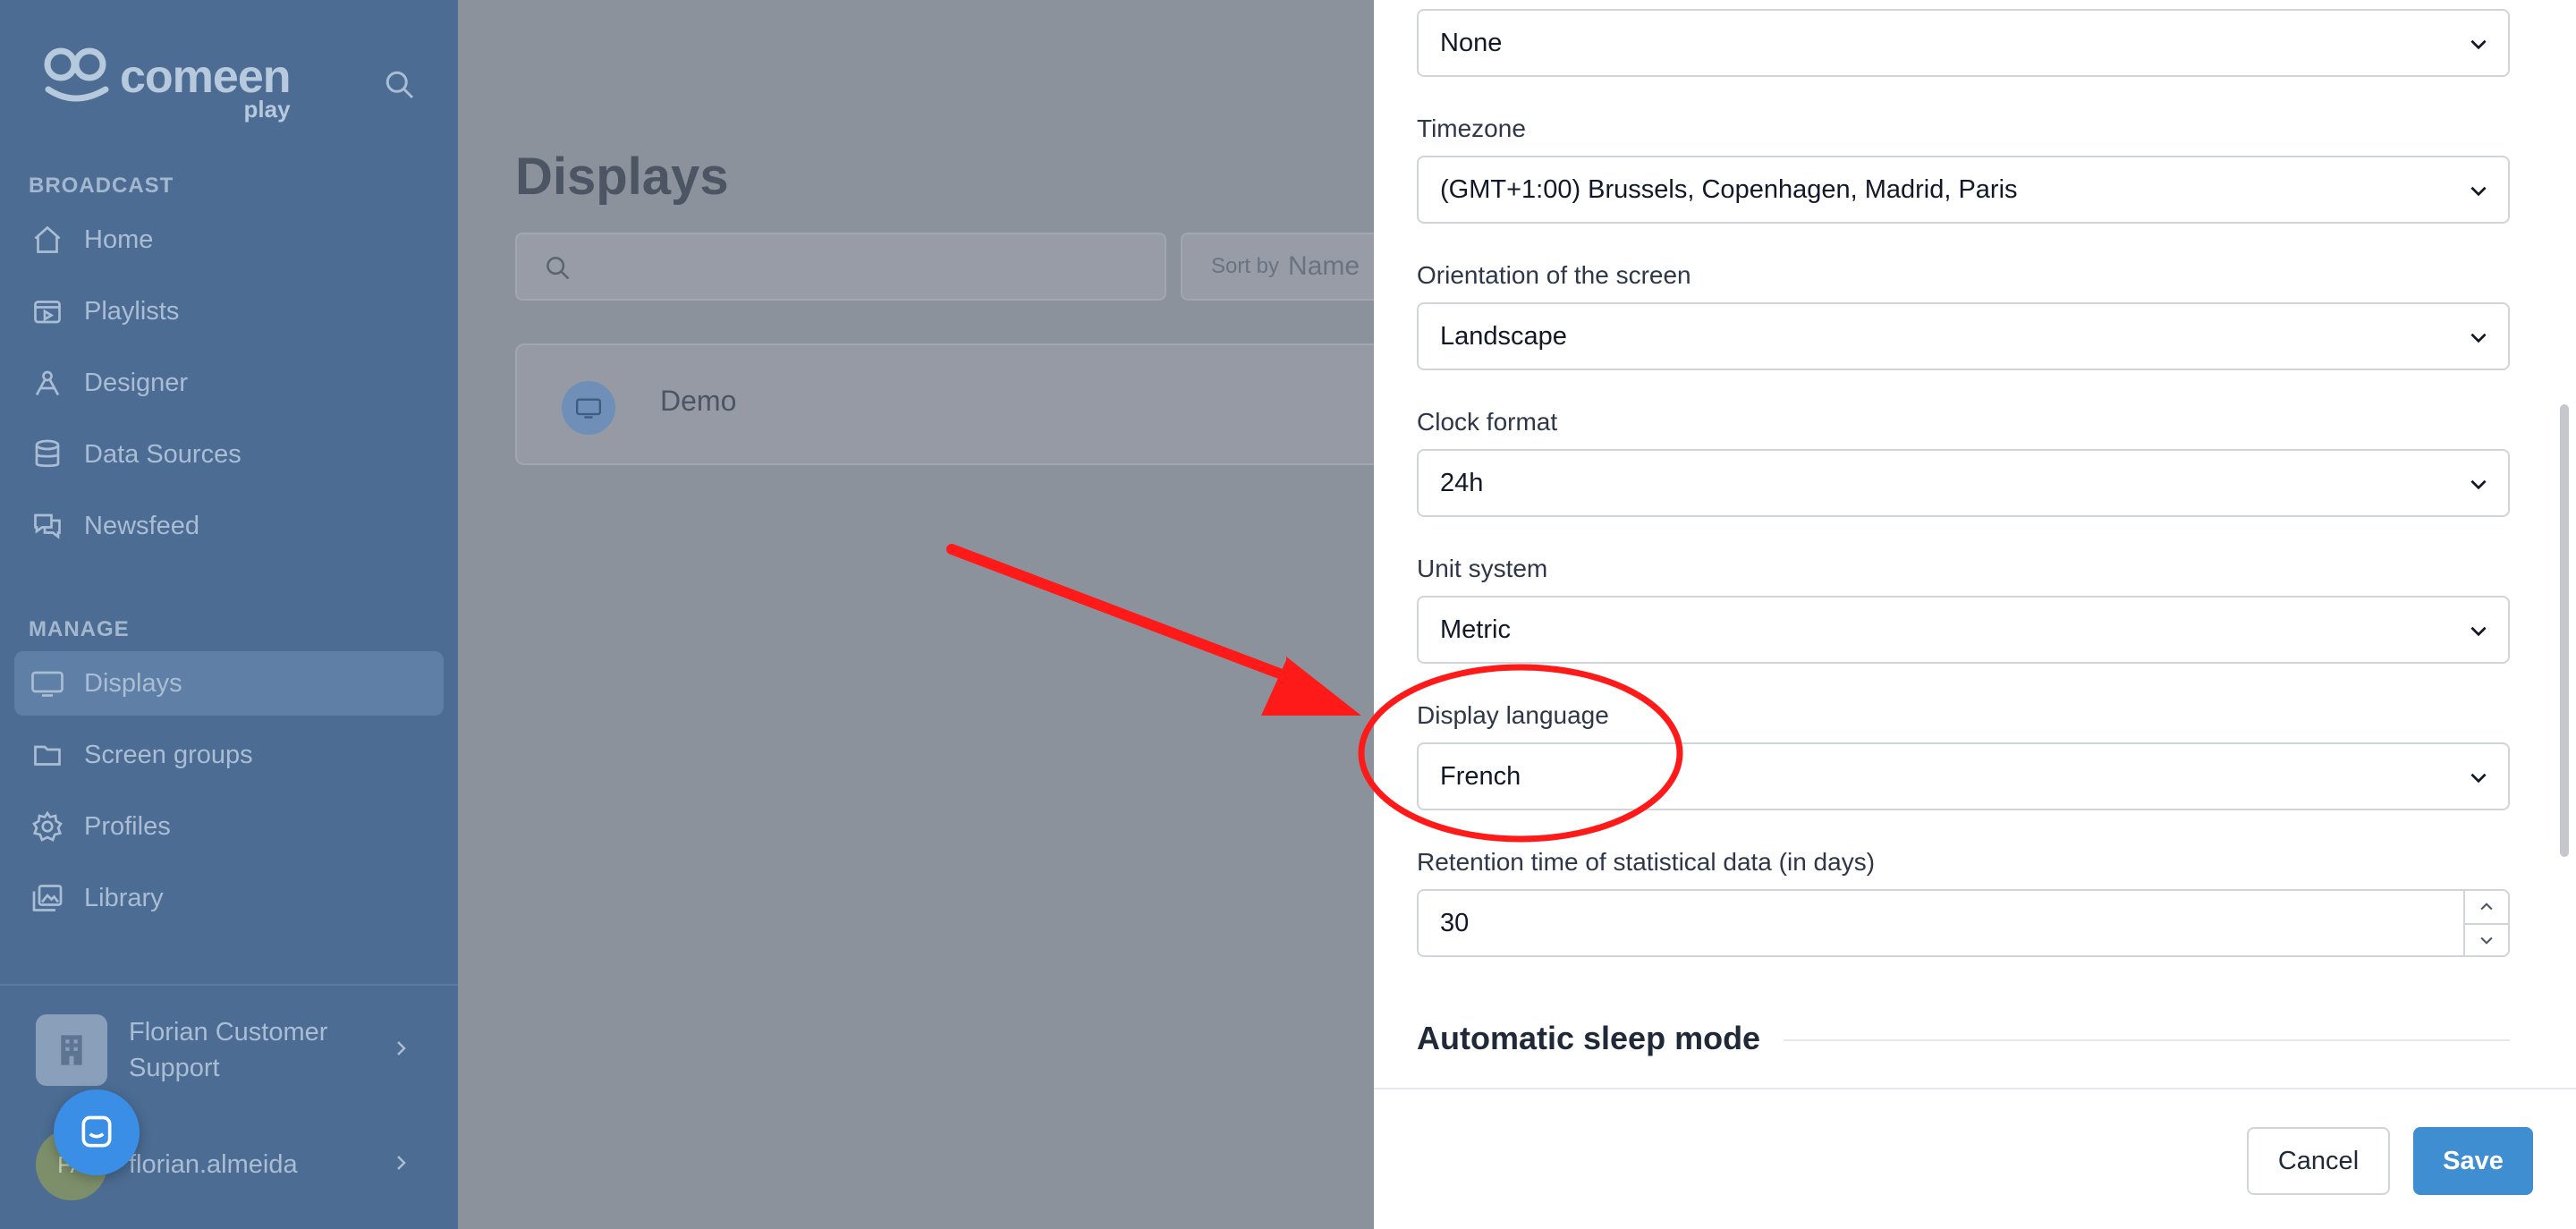 This screenshot has width=2576, height=1229. Describe the element at coordinates (1471, 128) in the screenshot. I see `timezone-label: Timezone` at that location.